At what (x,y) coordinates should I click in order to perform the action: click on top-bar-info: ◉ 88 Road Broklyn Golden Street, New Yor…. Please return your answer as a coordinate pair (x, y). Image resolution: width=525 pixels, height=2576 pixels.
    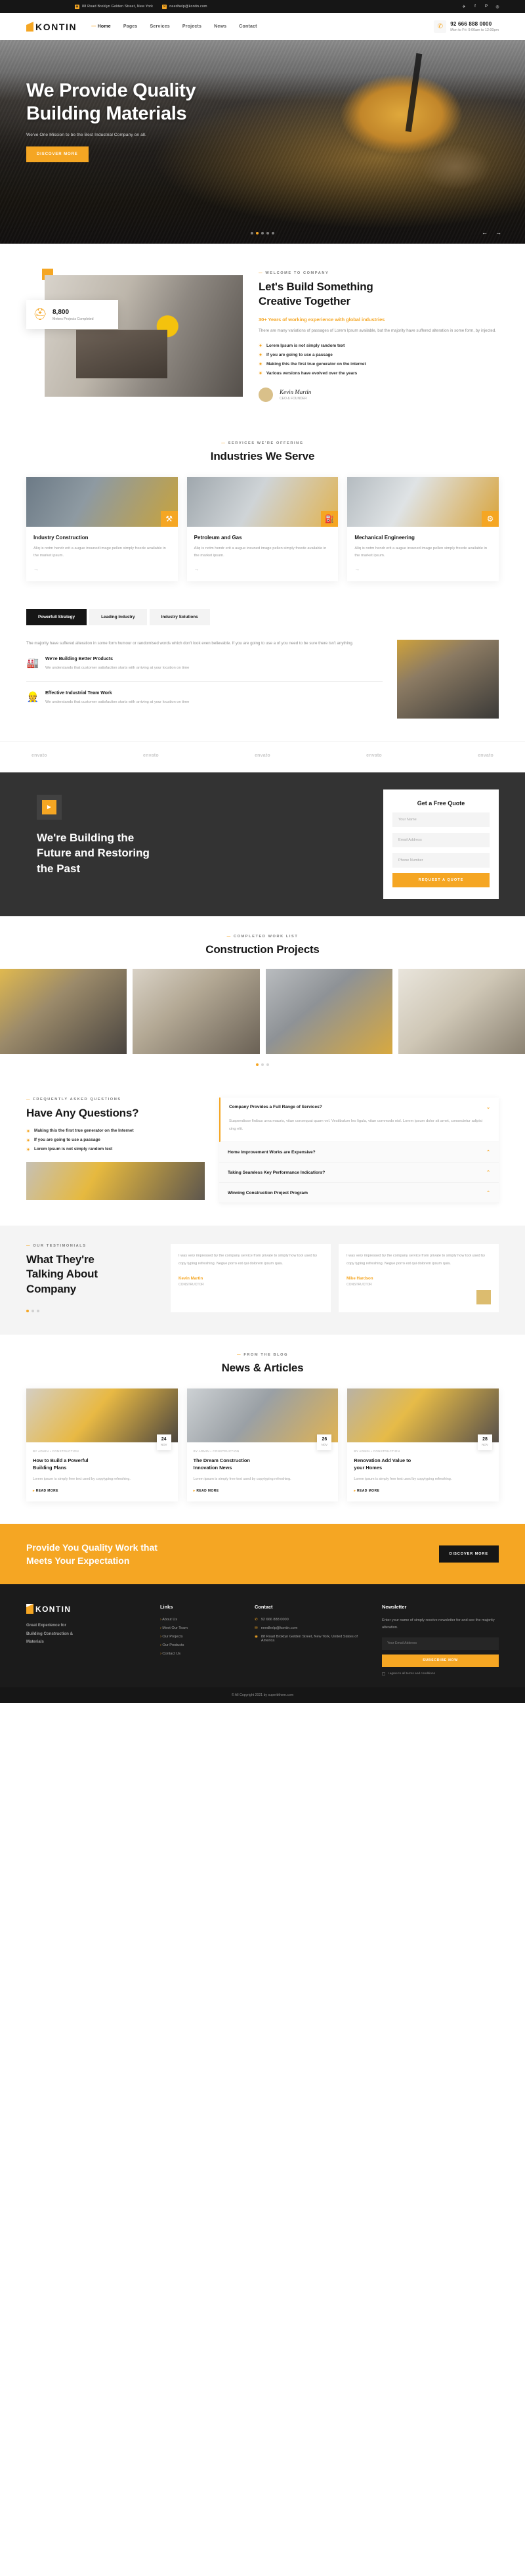
    Looking at the image, I should click on (141, 7).